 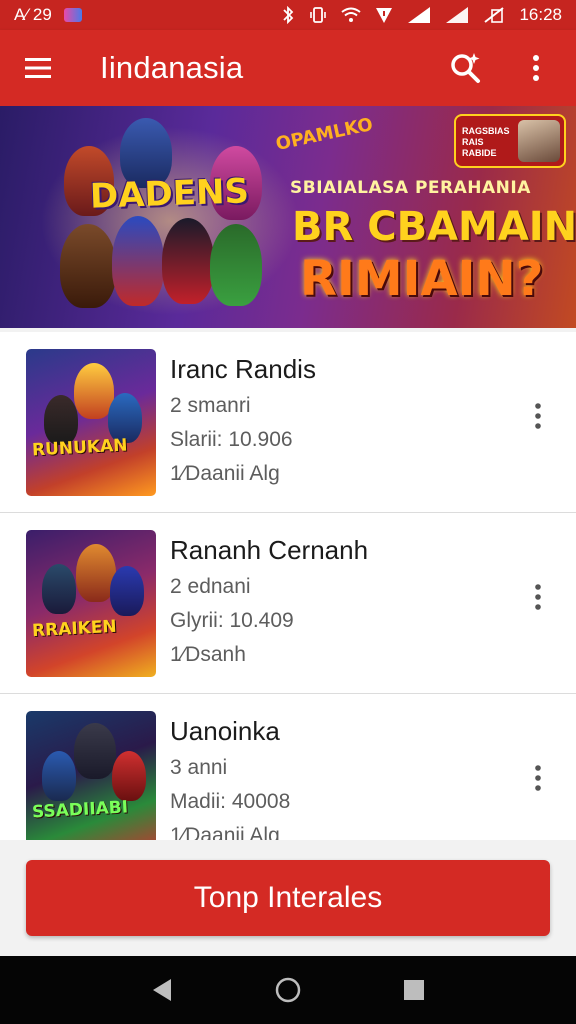 I want to click on item-meta: Slarii: 10.906, so click(x=231, y=439).